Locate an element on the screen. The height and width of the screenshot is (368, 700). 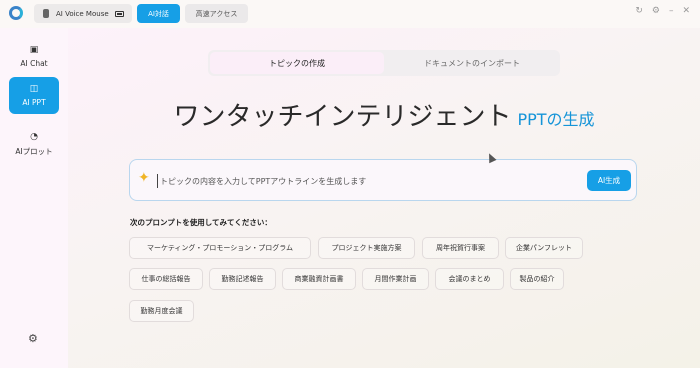
mode-tabs: トピックの作成 ドキュメントのインポート is located at coordinates (384, 63).